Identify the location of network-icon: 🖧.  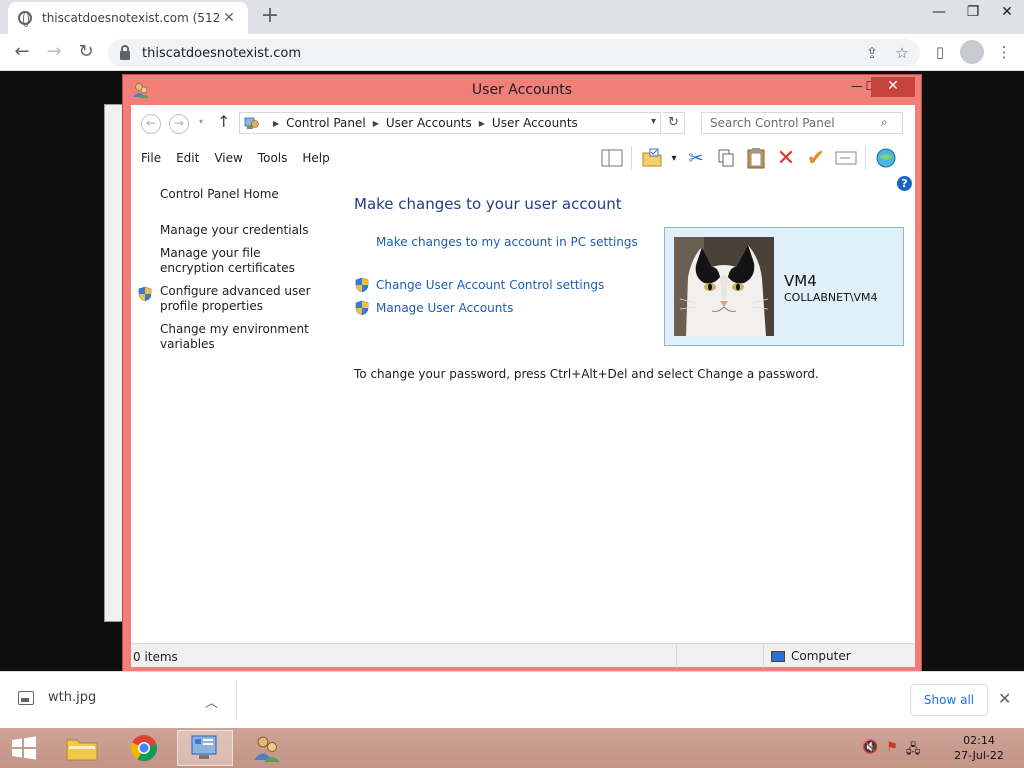
(913, 751).